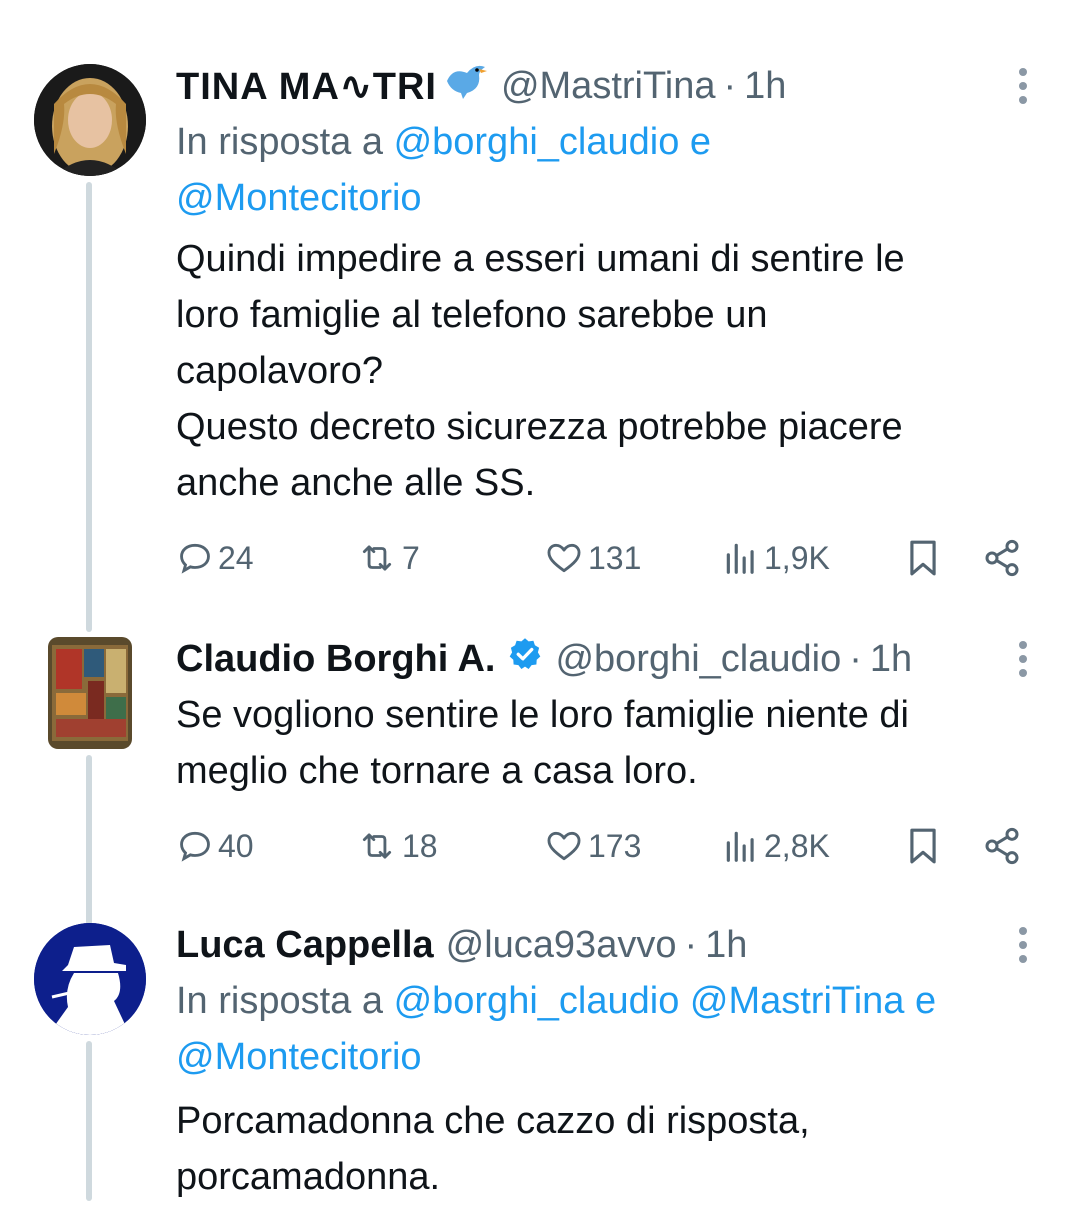 The width and height of the screenshot is (1068, 1205). I want to click on reply-link: @MastriTina, so click(797, 1001).